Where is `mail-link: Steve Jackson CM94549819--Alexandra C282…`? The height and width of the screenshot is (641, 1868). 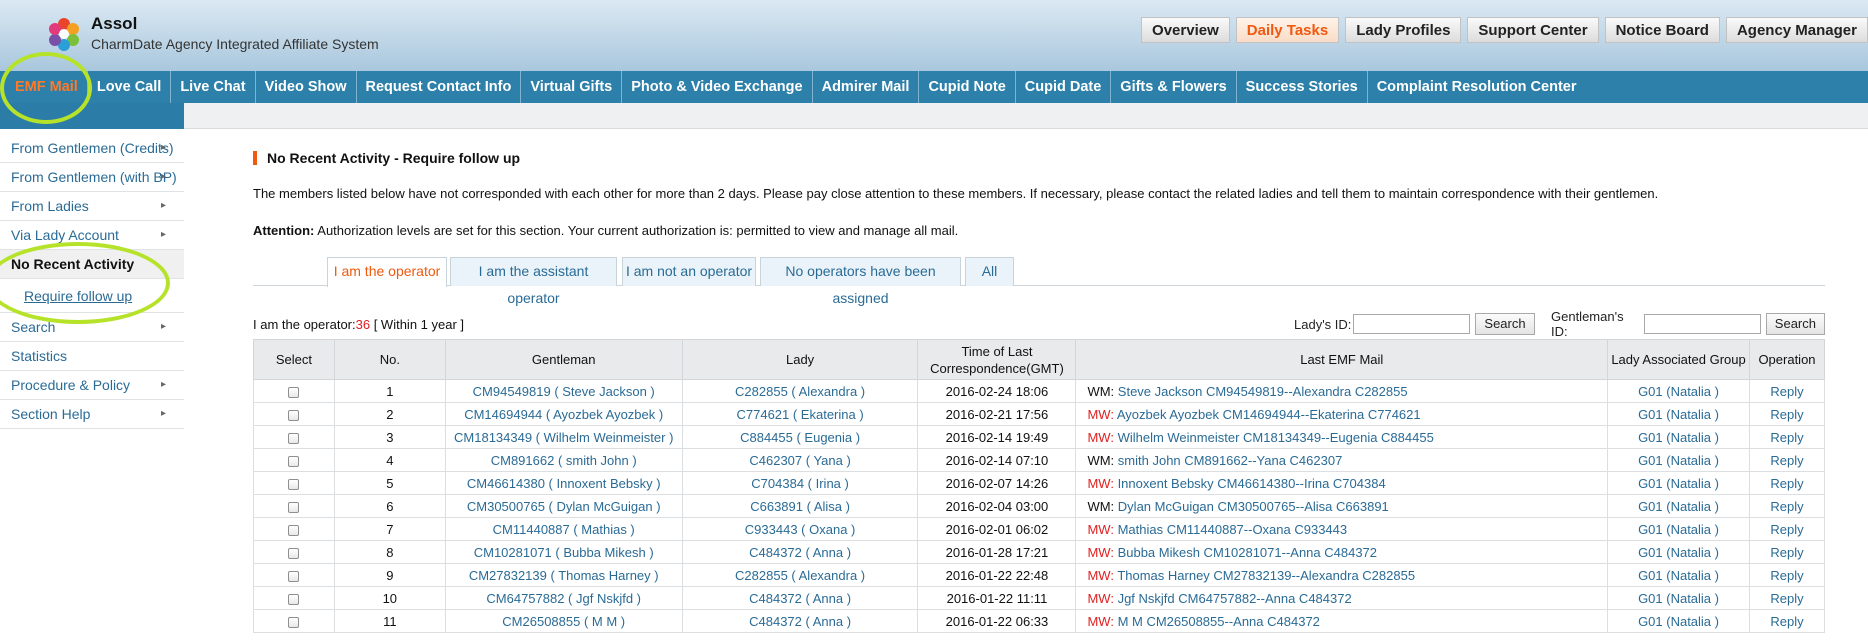 mail-link: Steve Jackson CM94549819--Alexandra C282… is located at coordinates (1263, 391).